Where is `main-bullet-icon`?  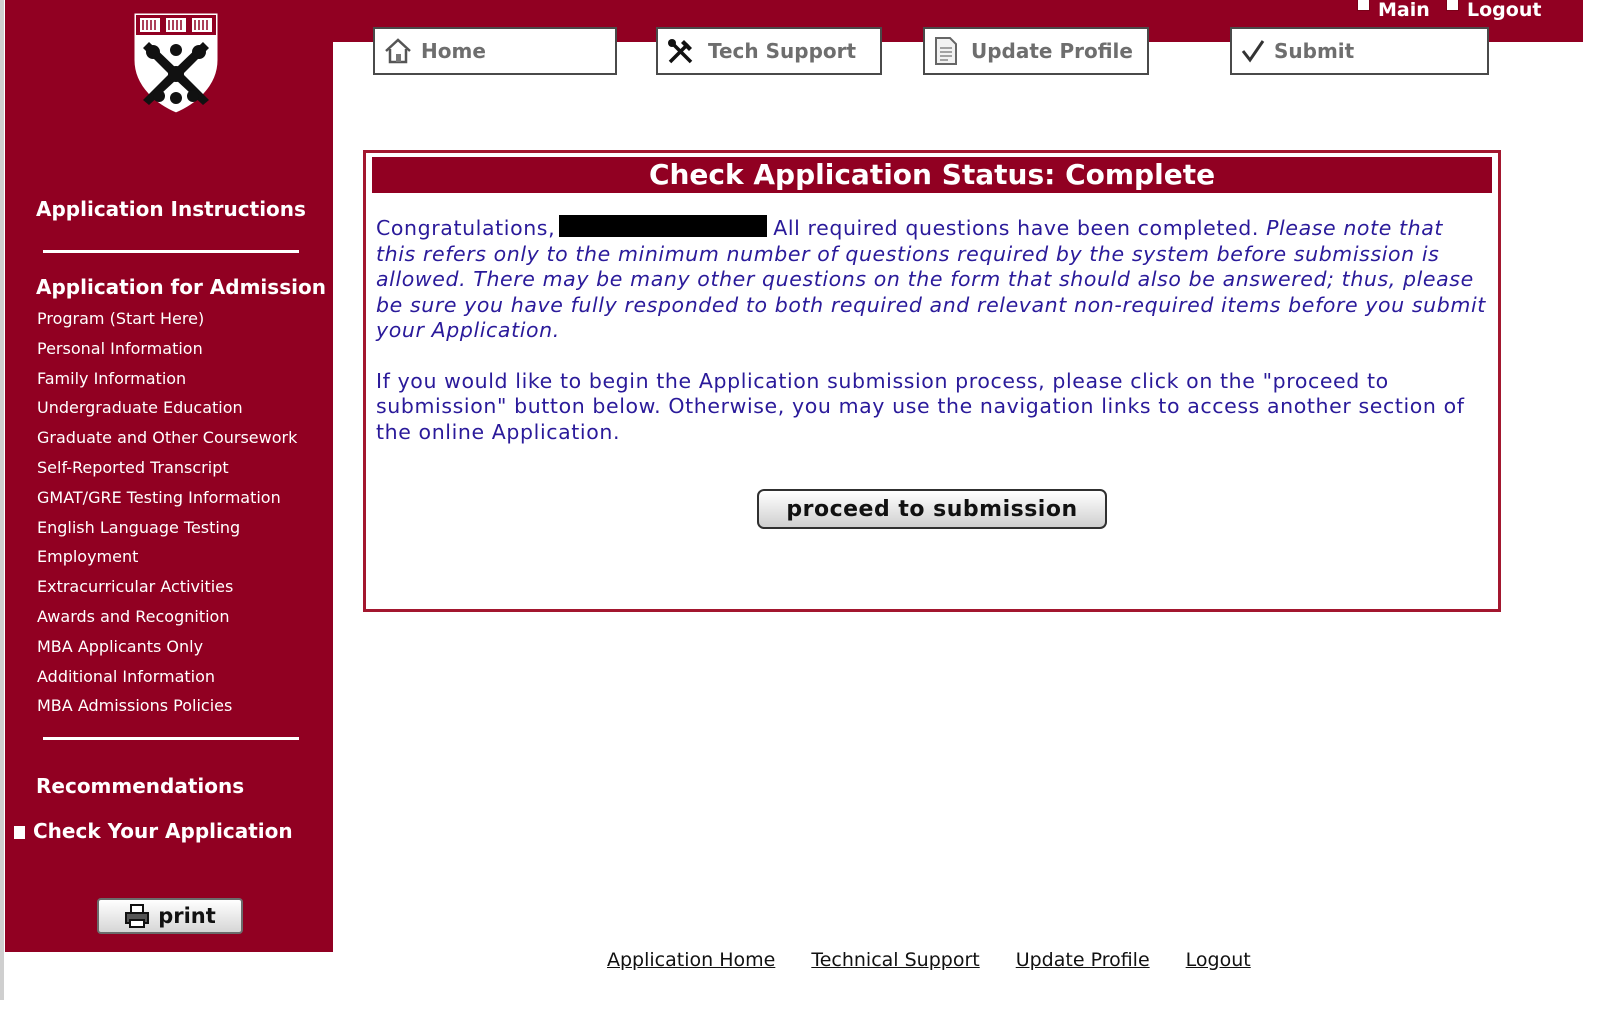
main-bullet-icon is located at coordinates (1363, 5).